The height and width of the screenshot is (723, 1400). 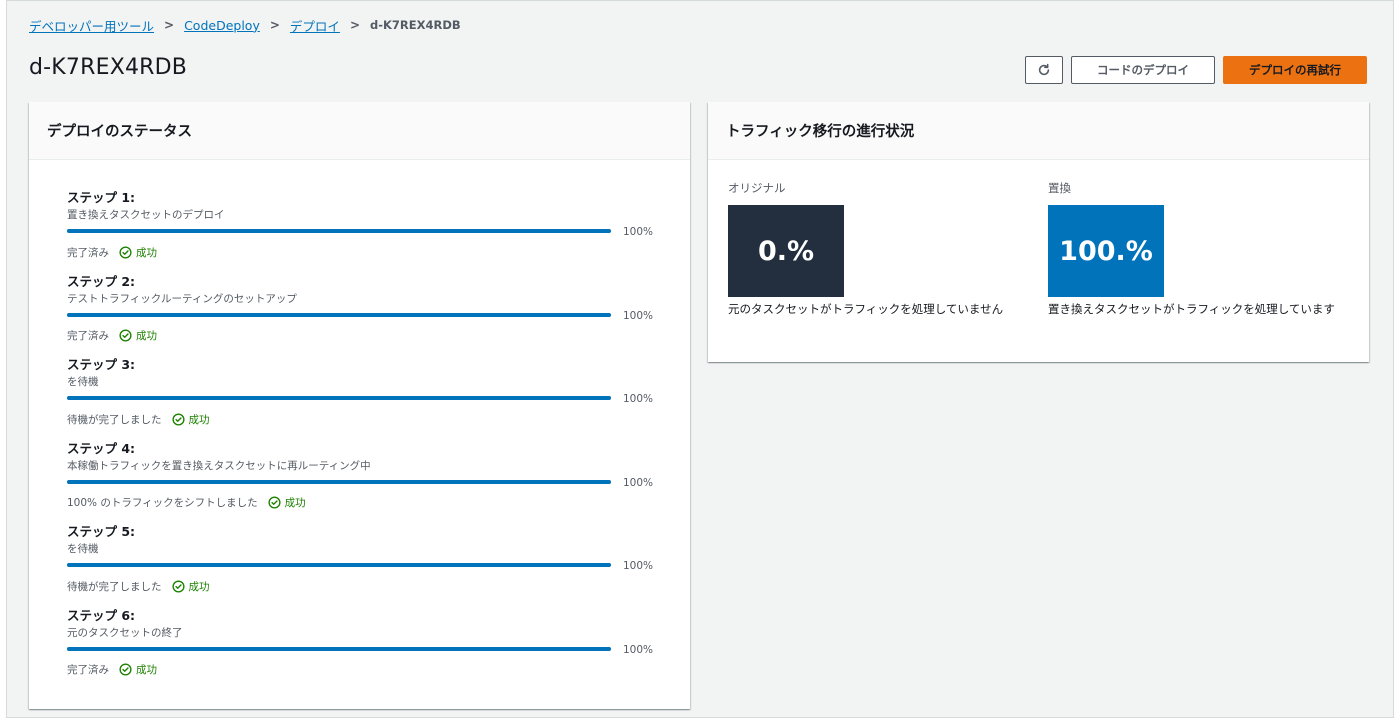 I want to click on deployment-step: ステップ 3: を待機 100% 待機が完了しました 成功, so click(x=367, y=399).